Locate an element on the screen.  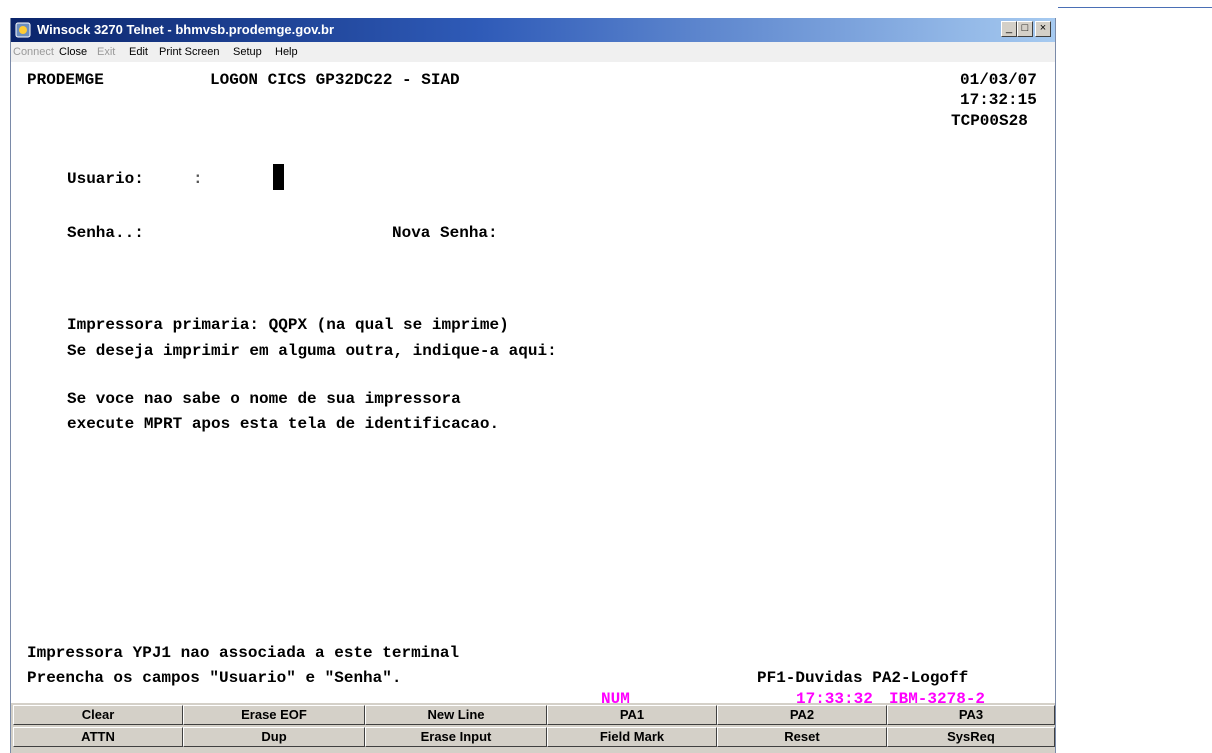
new-line-key: New Line is located at coordinates (456, 715).